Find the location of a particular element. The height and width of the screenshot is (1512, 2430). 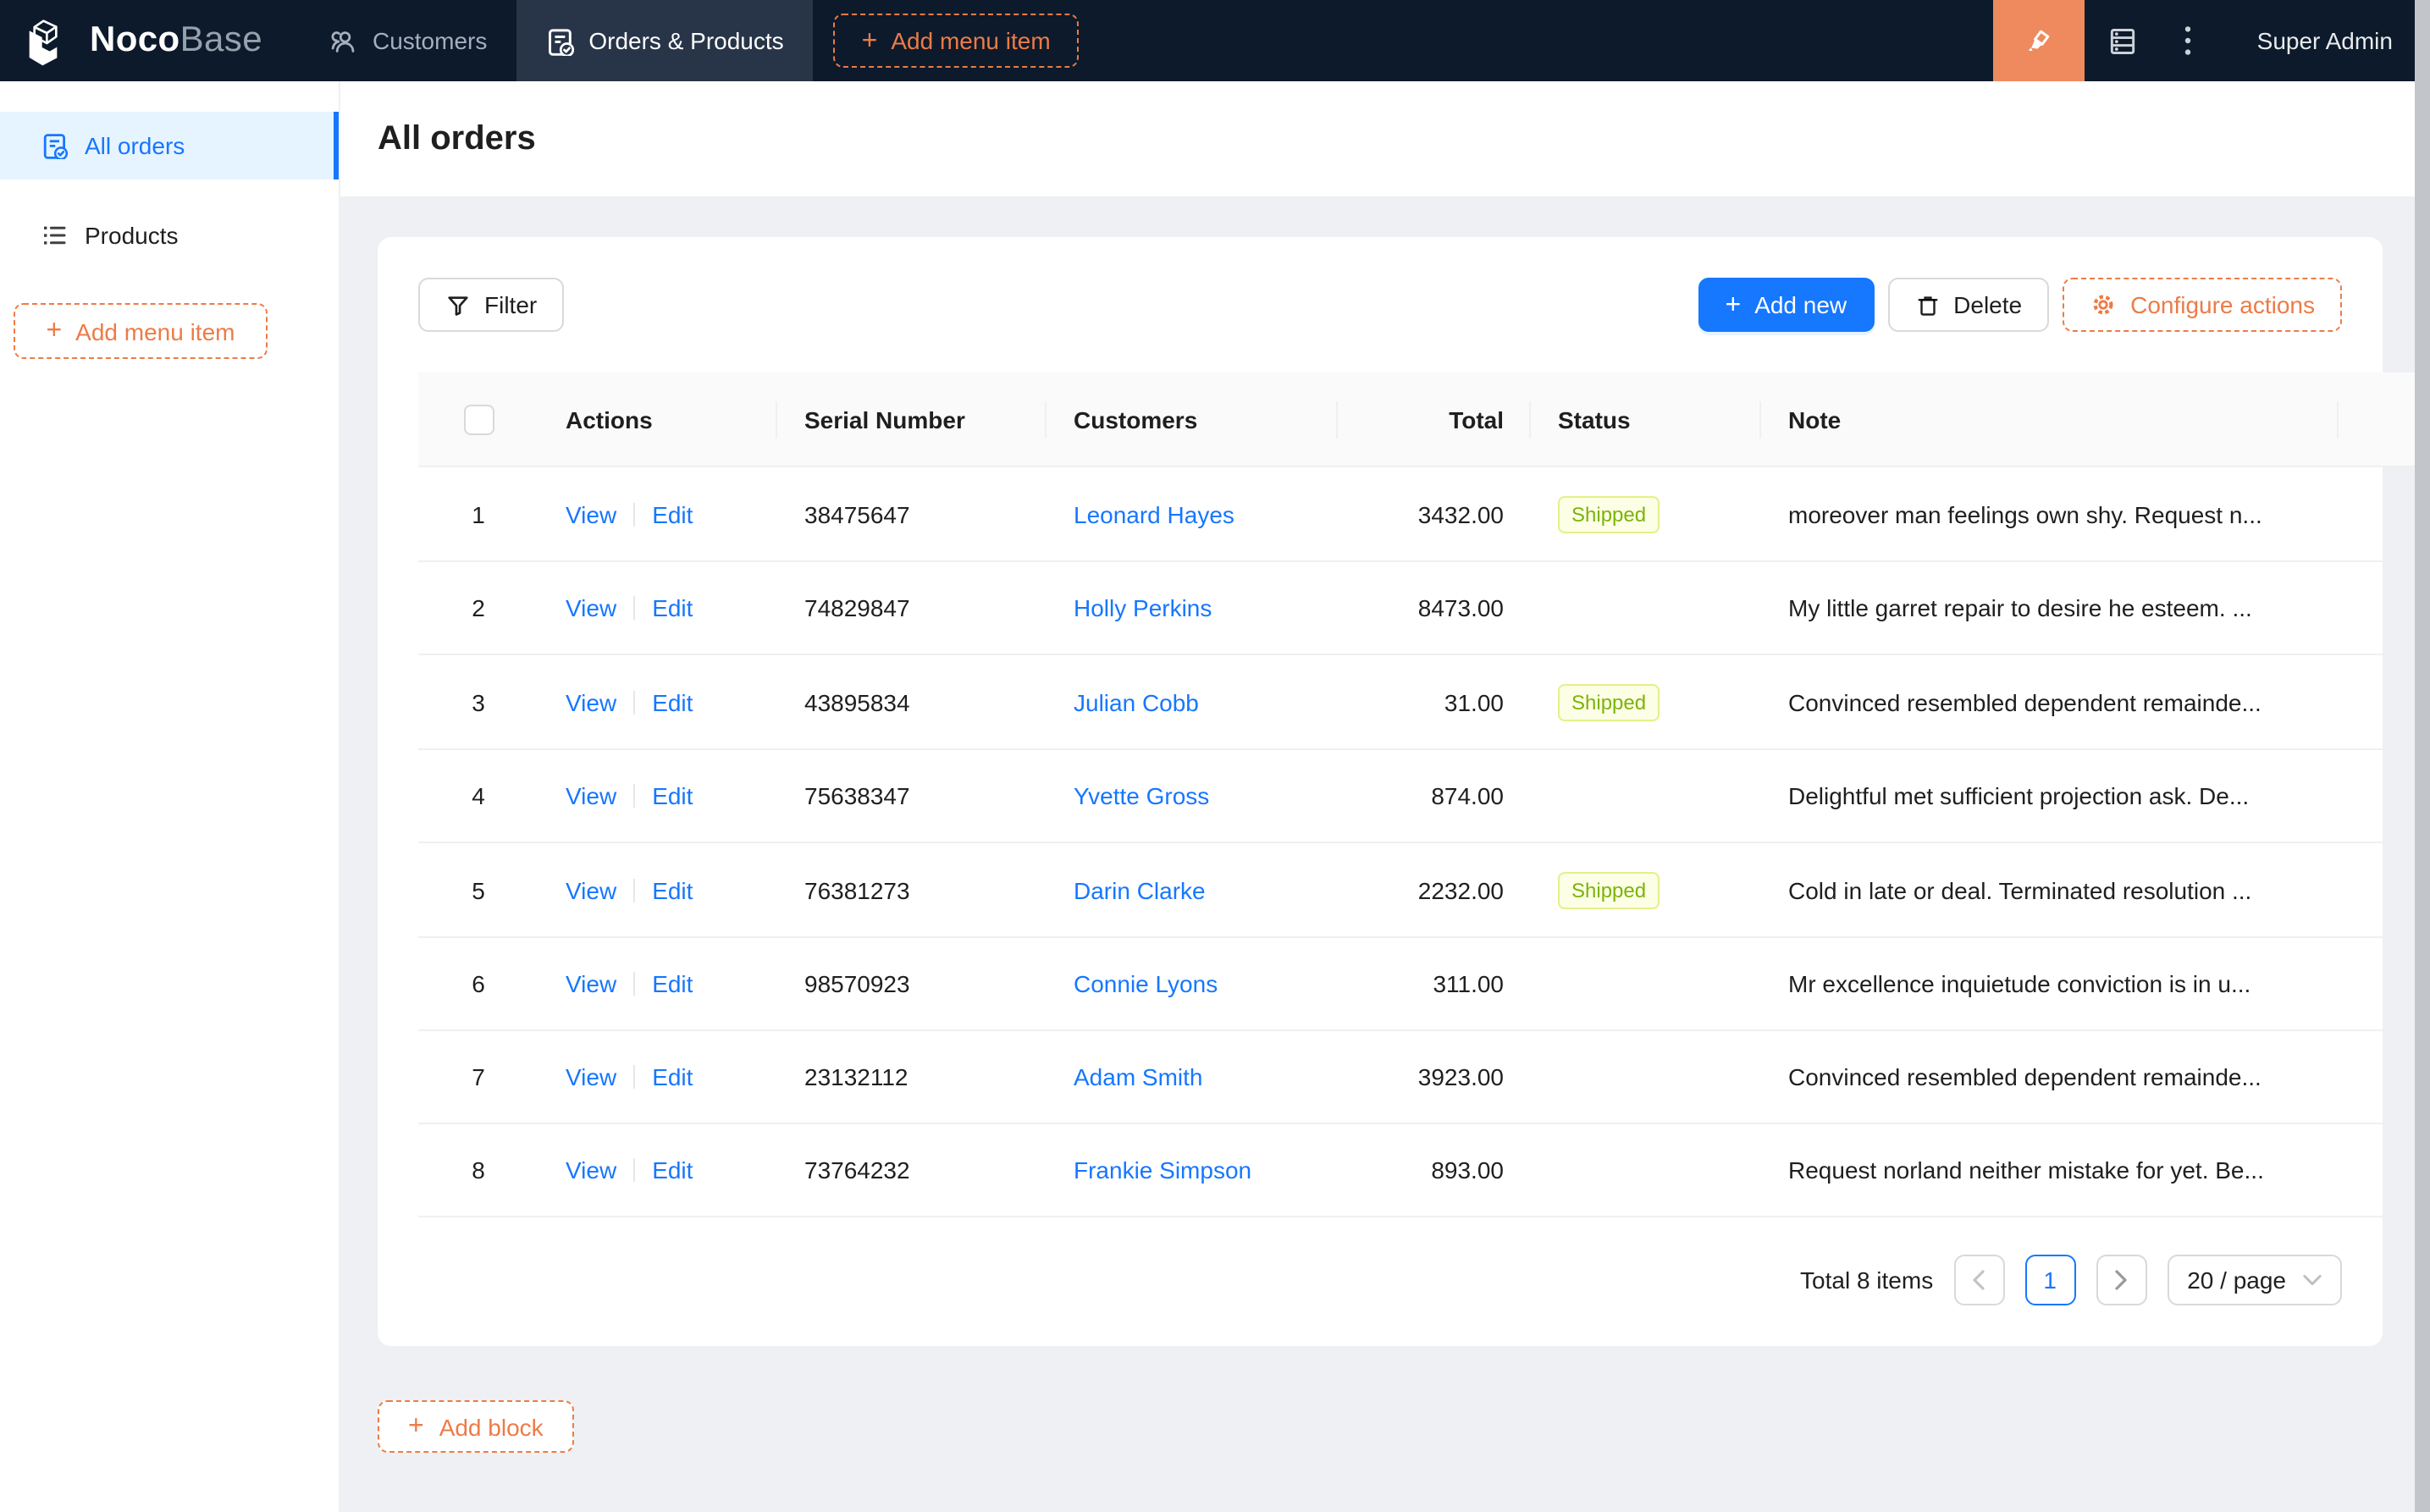

filter-icon is located at coordinates (458, 305).